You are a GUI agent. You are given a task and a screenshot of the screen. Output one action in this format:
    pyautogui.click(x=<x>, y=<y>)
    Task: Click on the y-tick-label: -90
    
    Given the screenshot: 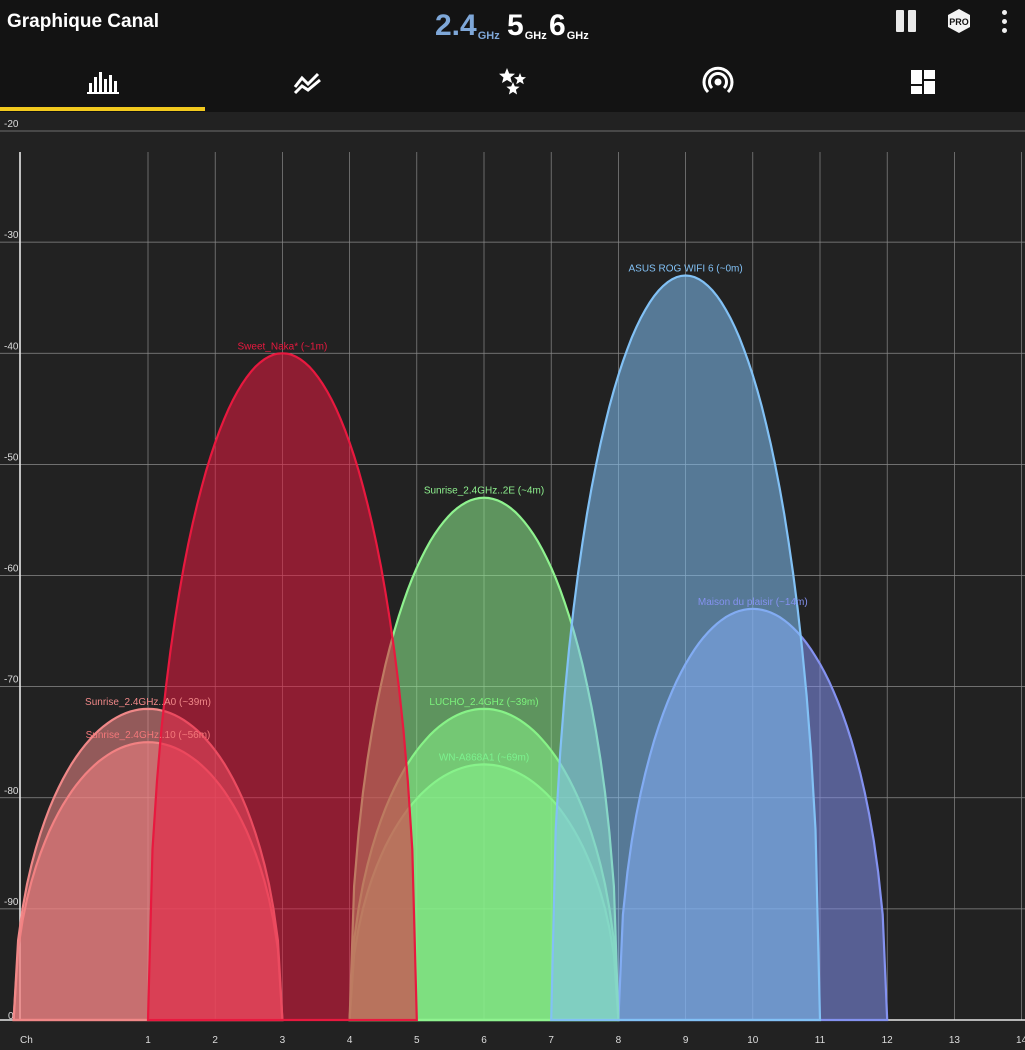 What is the action you would take?
    pyautogui.click(x=11, y=902)
    